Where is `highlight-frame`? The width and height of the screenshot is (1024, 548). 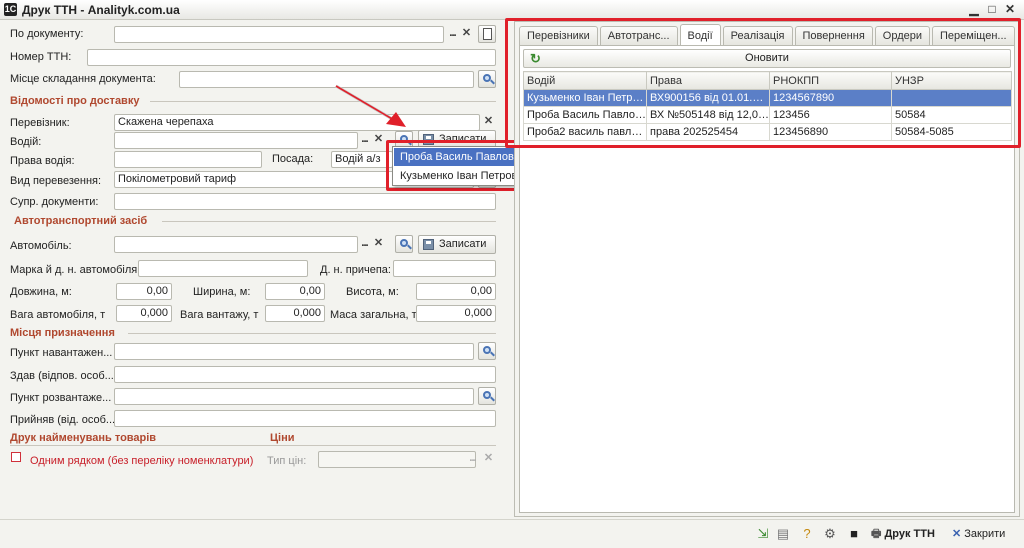
highlight-frame is located at coordinates (763, 83).